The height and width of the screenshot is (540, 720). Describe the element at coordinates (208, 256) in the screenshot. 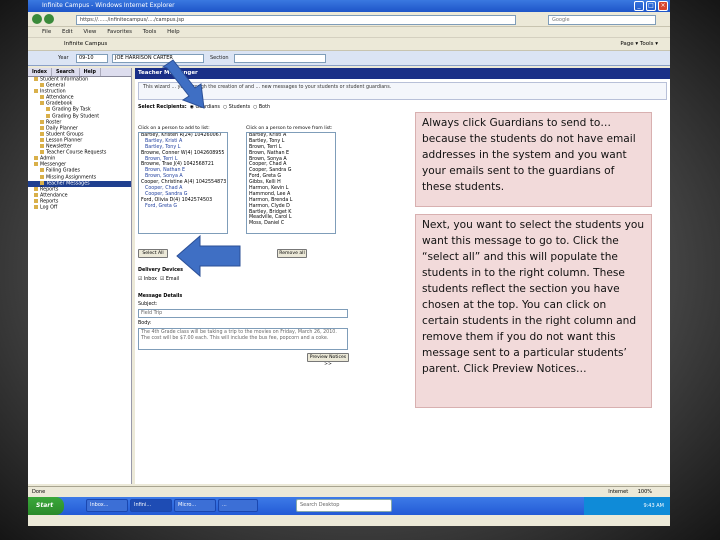

I see `arrow-to-select-all` at that location.